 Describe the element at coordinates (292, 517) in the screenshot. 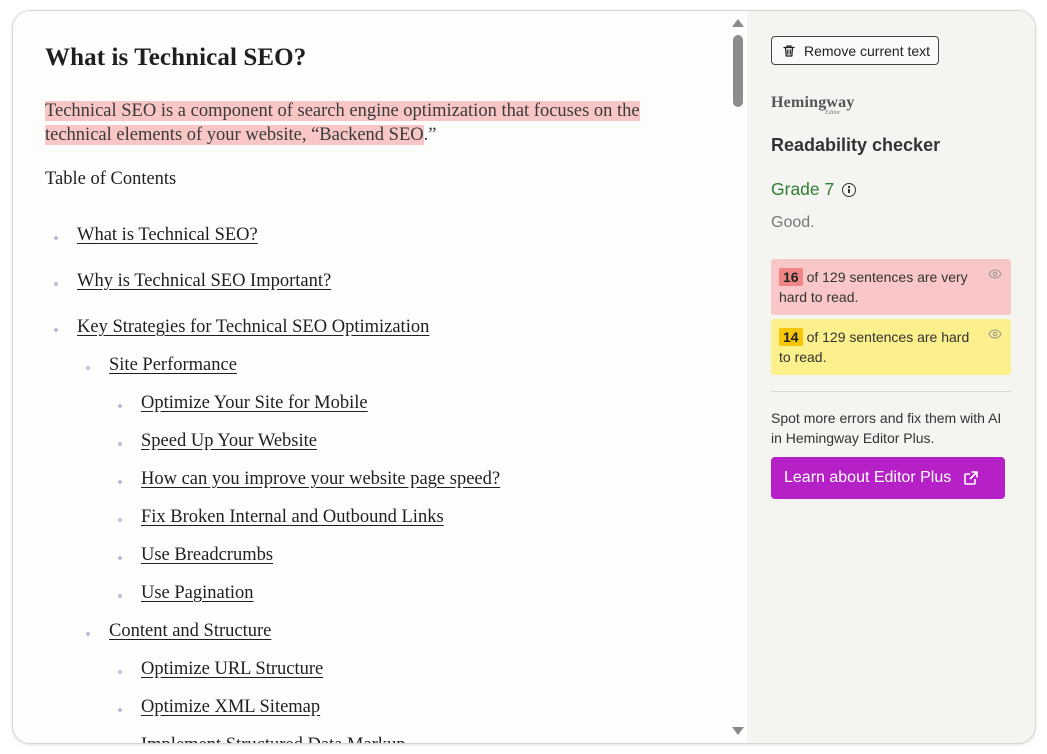

I see `toc-link: Fix Broken Internal and Outbound Links` at that location.